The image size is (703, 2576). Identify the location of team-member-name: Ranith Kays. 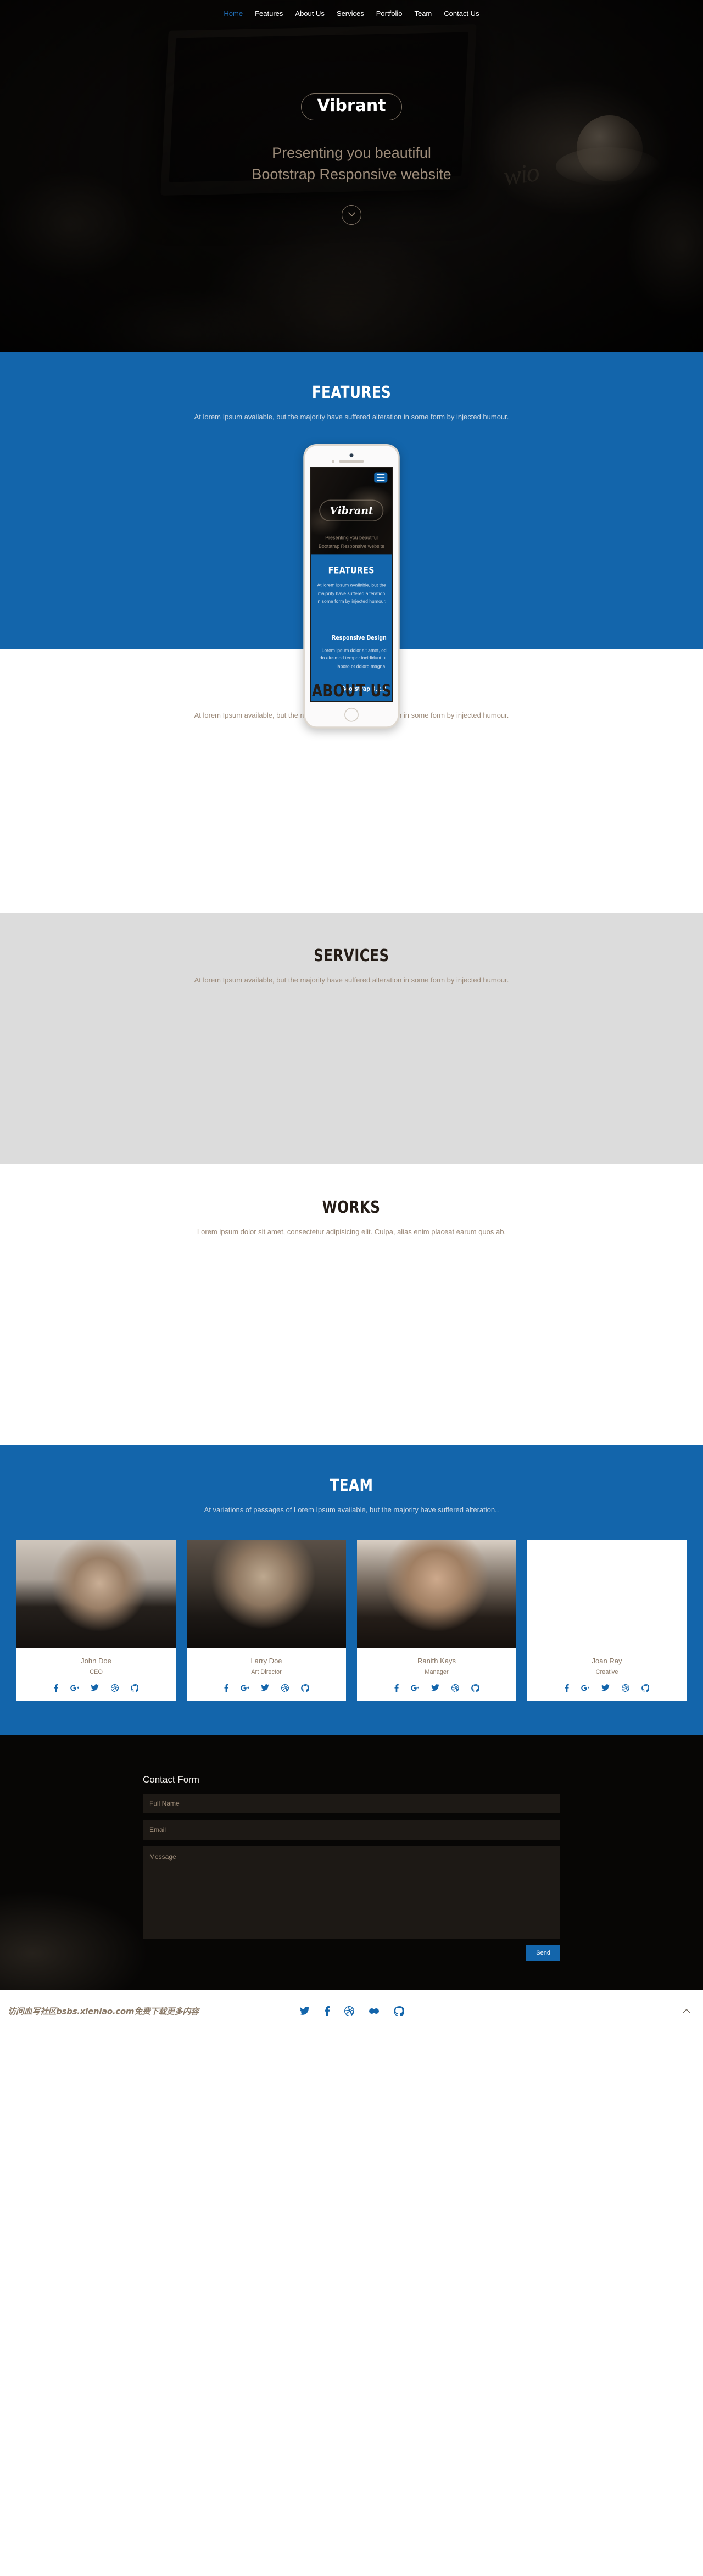
(436, 1660).